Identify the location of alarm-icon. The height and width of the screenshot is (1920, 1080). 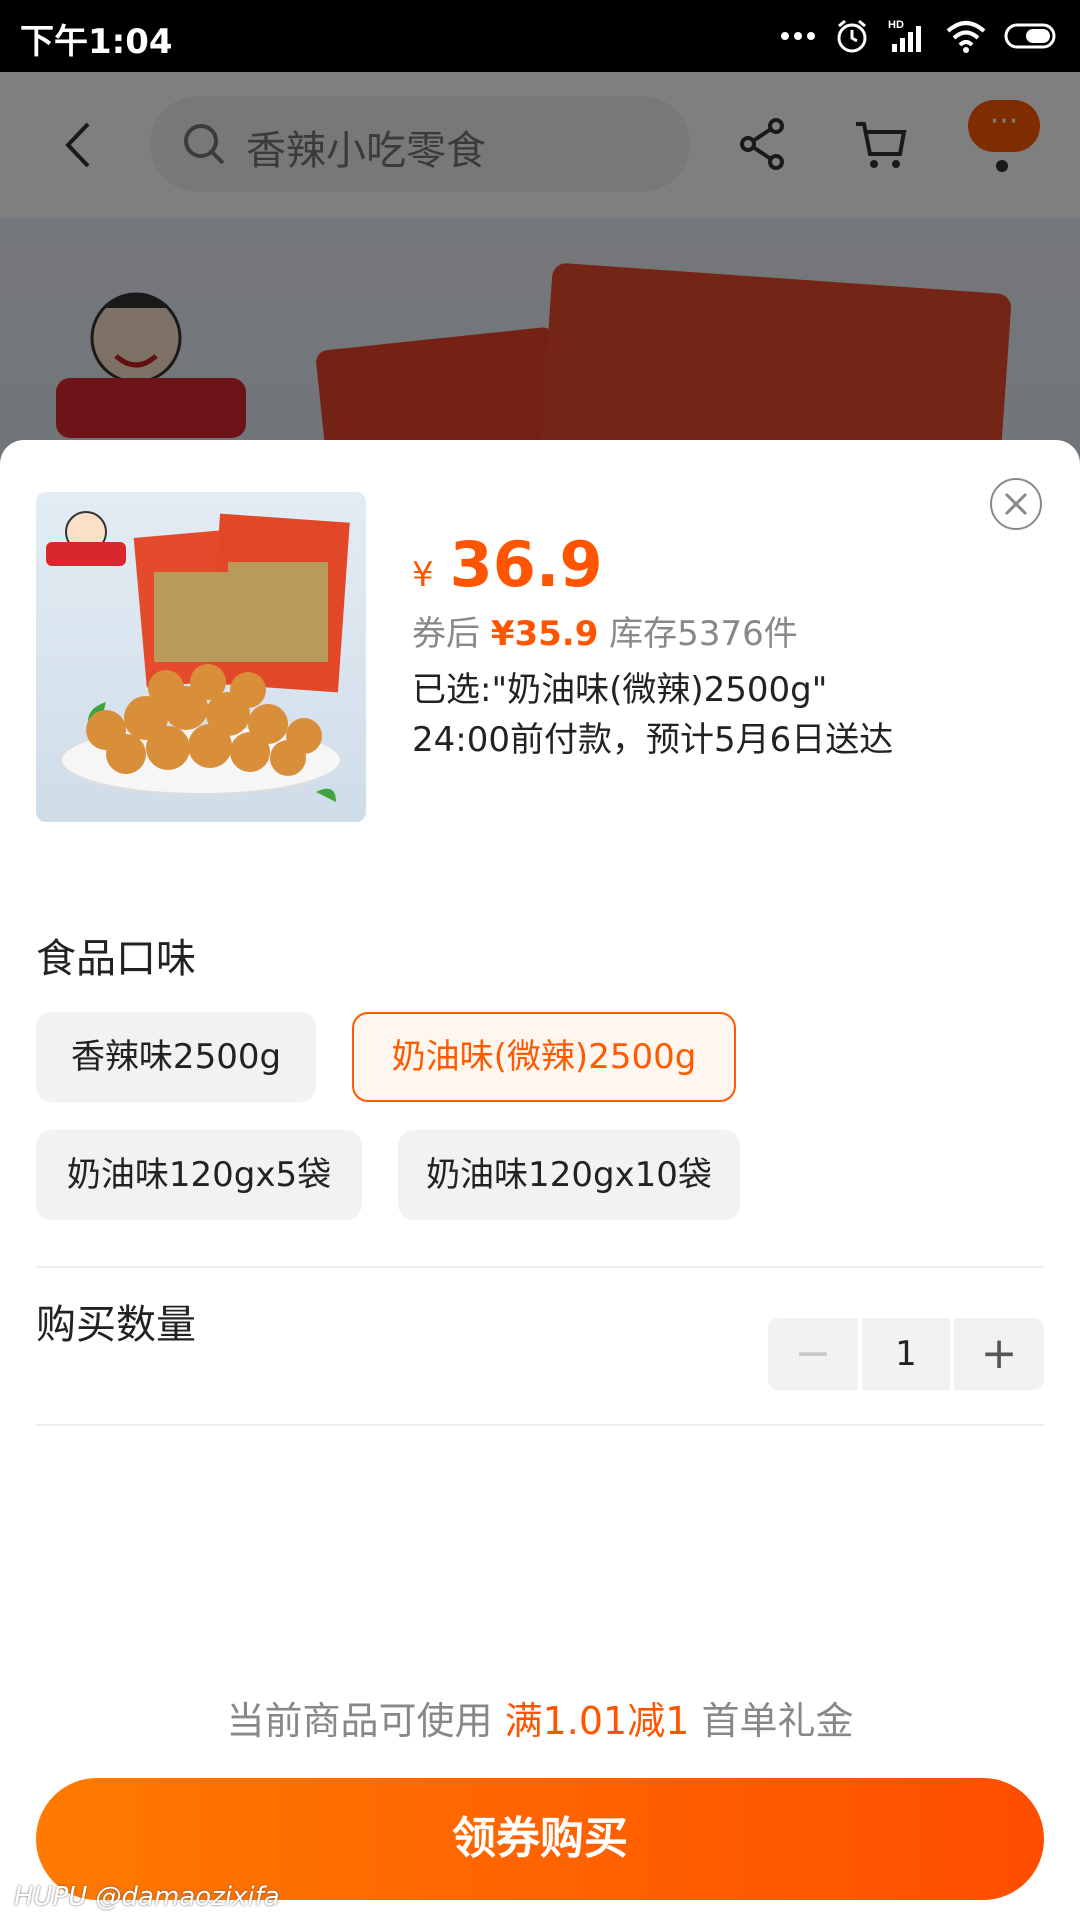
(852, 36).